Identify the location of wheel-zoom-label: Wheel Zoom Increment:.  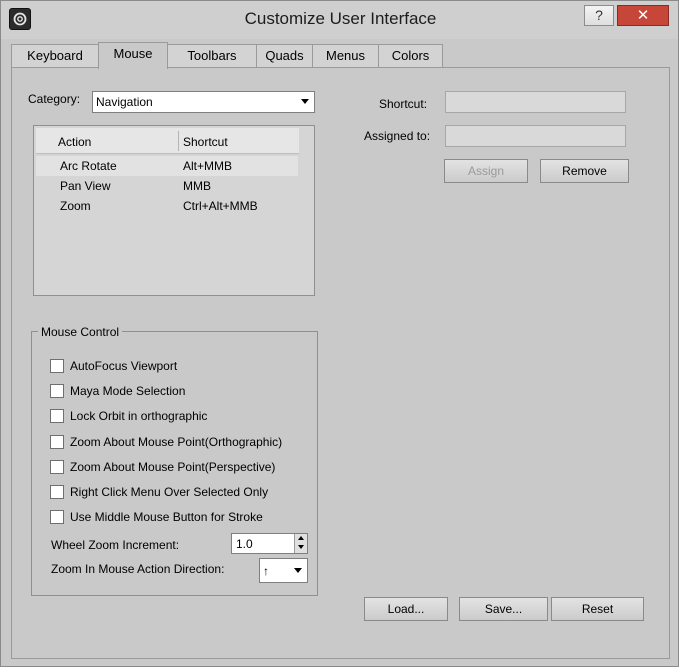
(115, 545).